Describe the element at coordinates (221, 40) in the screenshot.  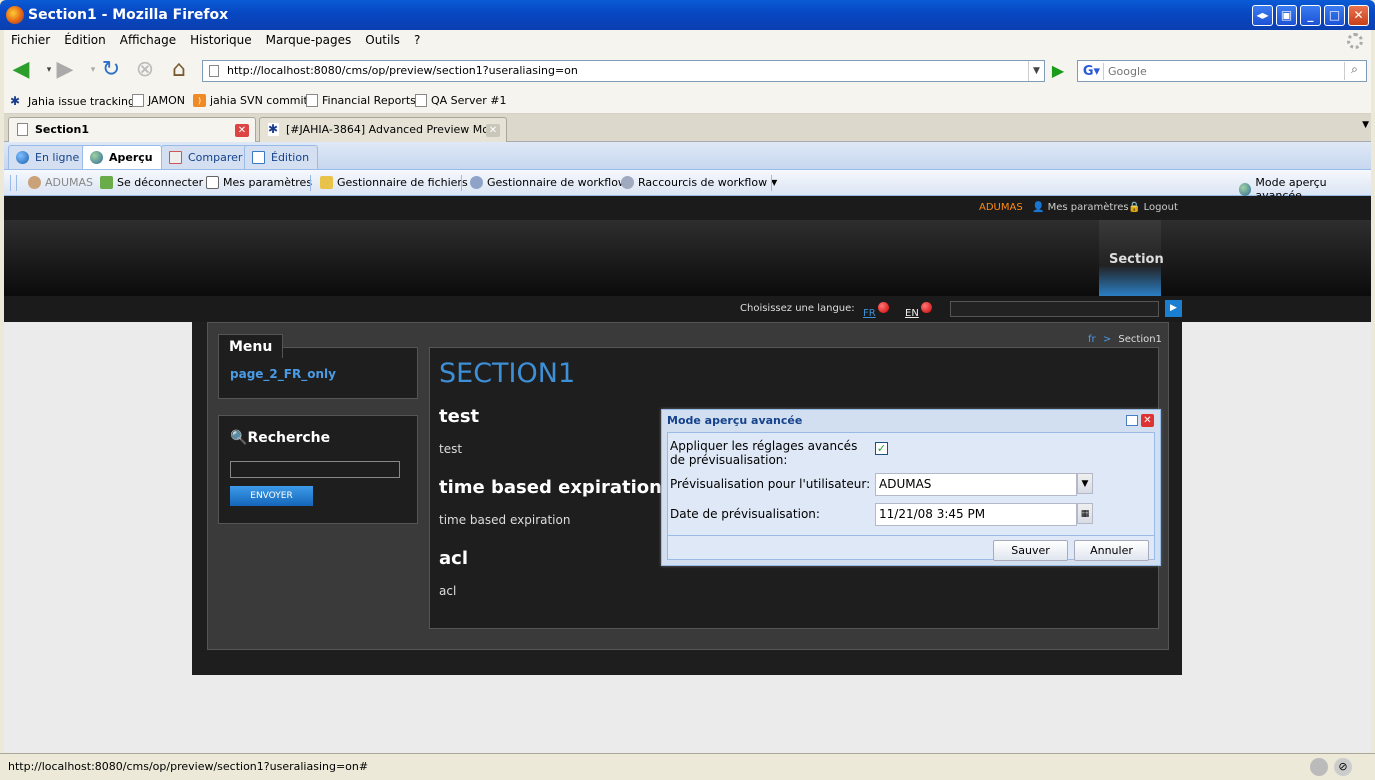
I see `menu-historique: Historique` at that location.